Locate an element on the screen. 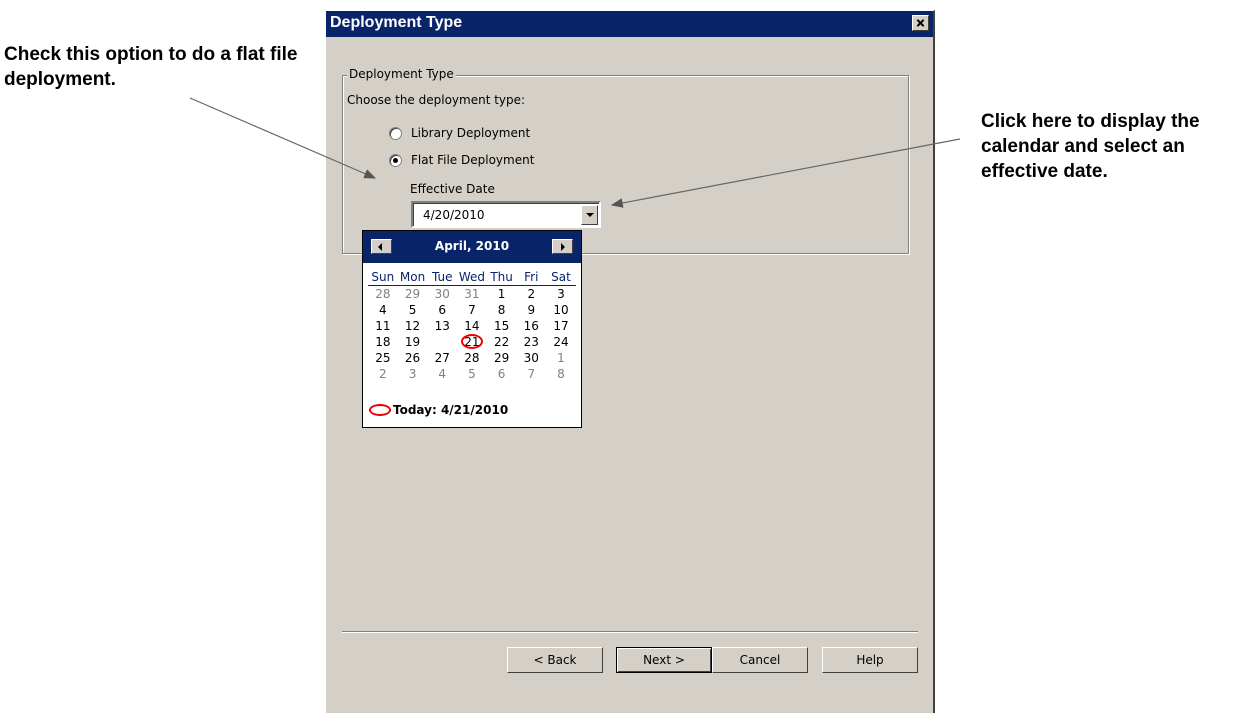 The width and height of the screenshot is (1238, 713). weekday-label: Thu is located at coordinates (501, 277).